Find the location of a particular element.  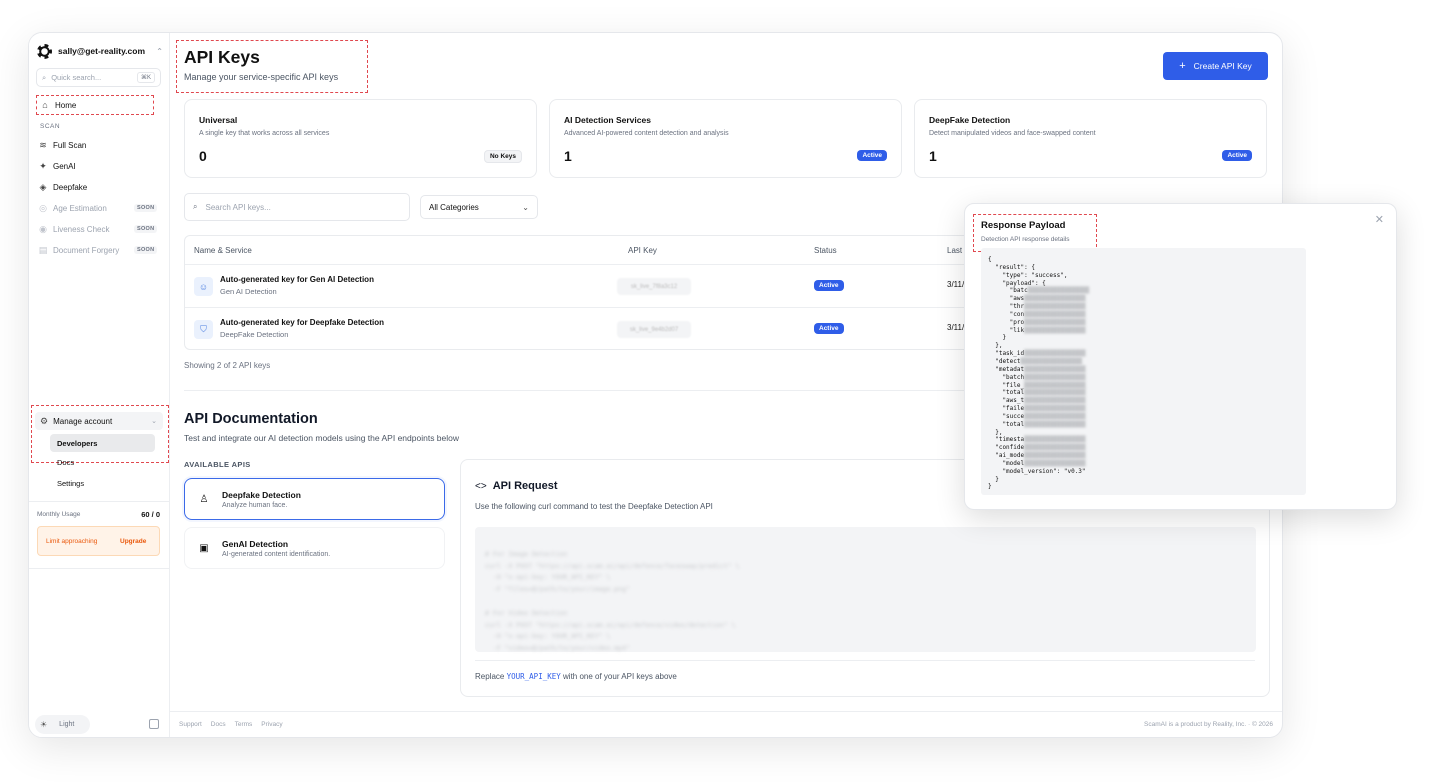

sidebar-item-genai: ✦ GenAI is located at coordinates (56, 166).